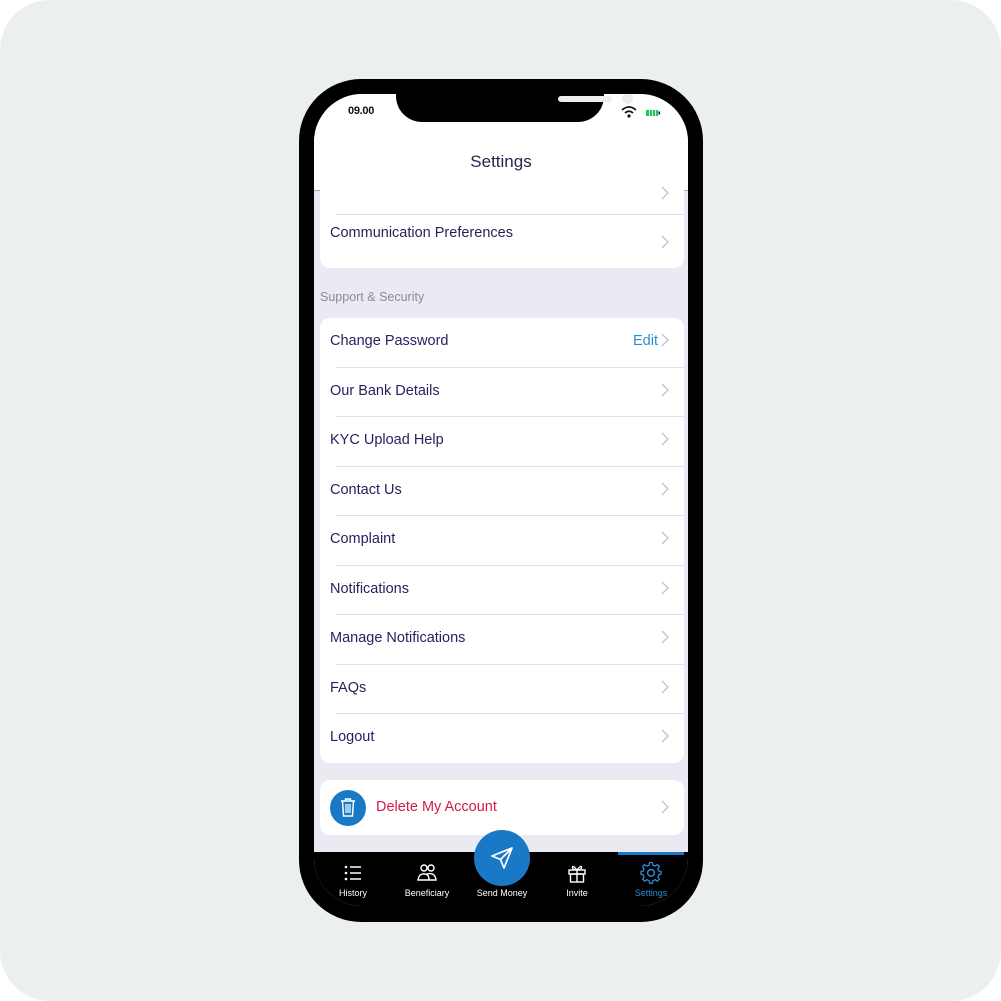  Describe the element at coordinates (363, 539) in the screenshot. I see `list-item-label: Complaint` at that location.